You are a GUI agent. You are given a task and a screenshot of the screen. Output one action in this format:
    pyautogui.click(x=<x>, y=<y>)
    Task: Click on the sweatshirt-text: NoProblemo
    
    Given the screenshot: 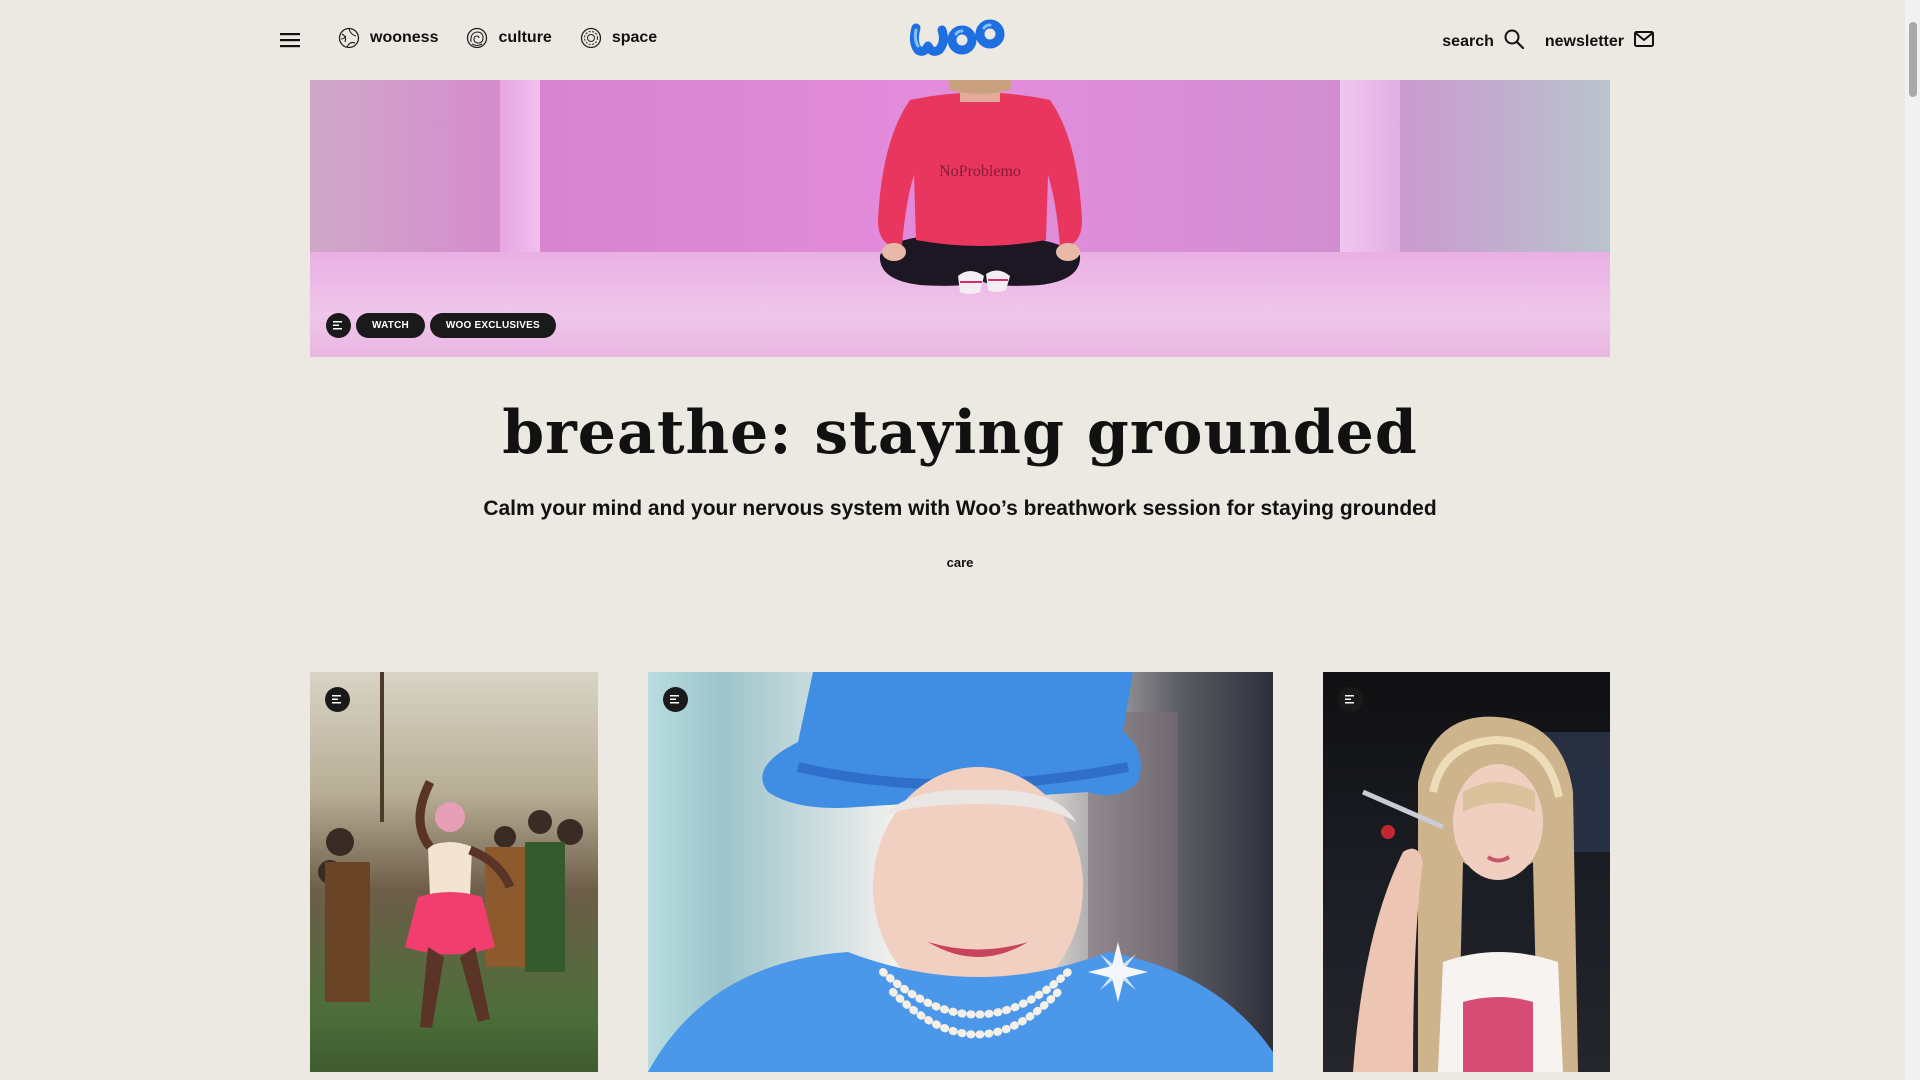 What is the action you would take?
    pyautogui.click(x=980, y=171)
    